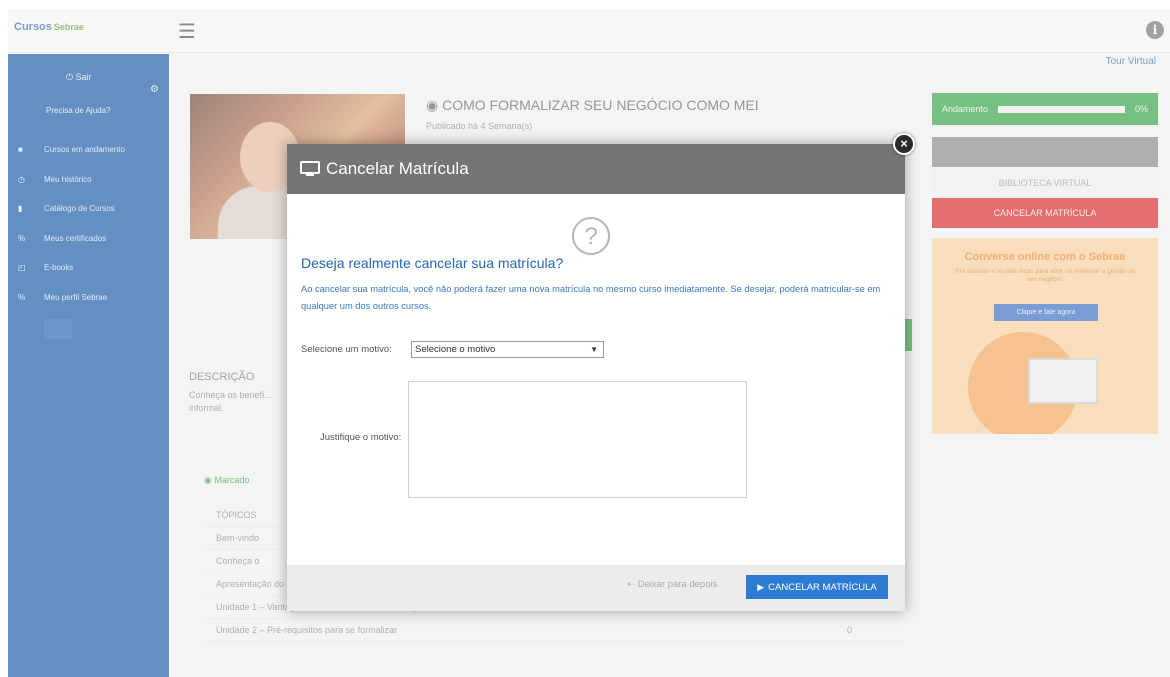 The image size is (1170, 677). What do you see at coordinates (361, 437) in the screenshot?
I see `justify-label: Justifique o motivo:` at bounding box center [361, 437].